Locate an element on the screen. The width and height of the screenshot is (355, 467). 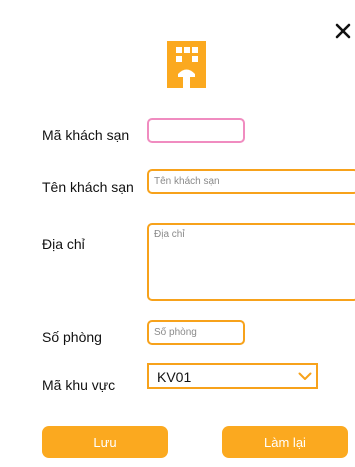
hotel-code-label: Mã khách sạn is located at coordinates (86, 135).